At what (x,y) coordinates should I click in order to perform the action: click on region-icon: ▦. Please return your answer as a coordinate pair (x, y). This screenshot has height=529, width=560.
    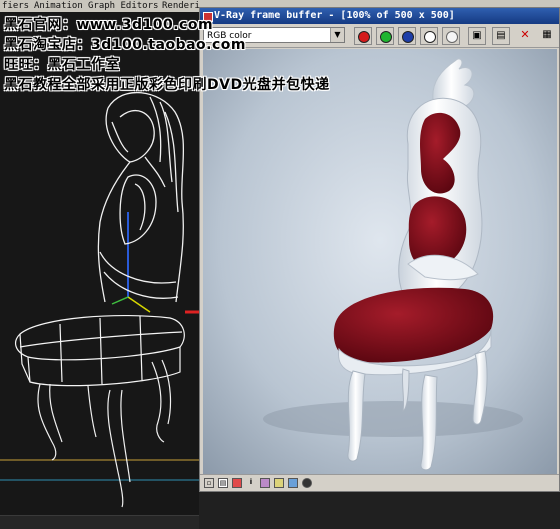
    Looking at the image, I should click on (547, 34).